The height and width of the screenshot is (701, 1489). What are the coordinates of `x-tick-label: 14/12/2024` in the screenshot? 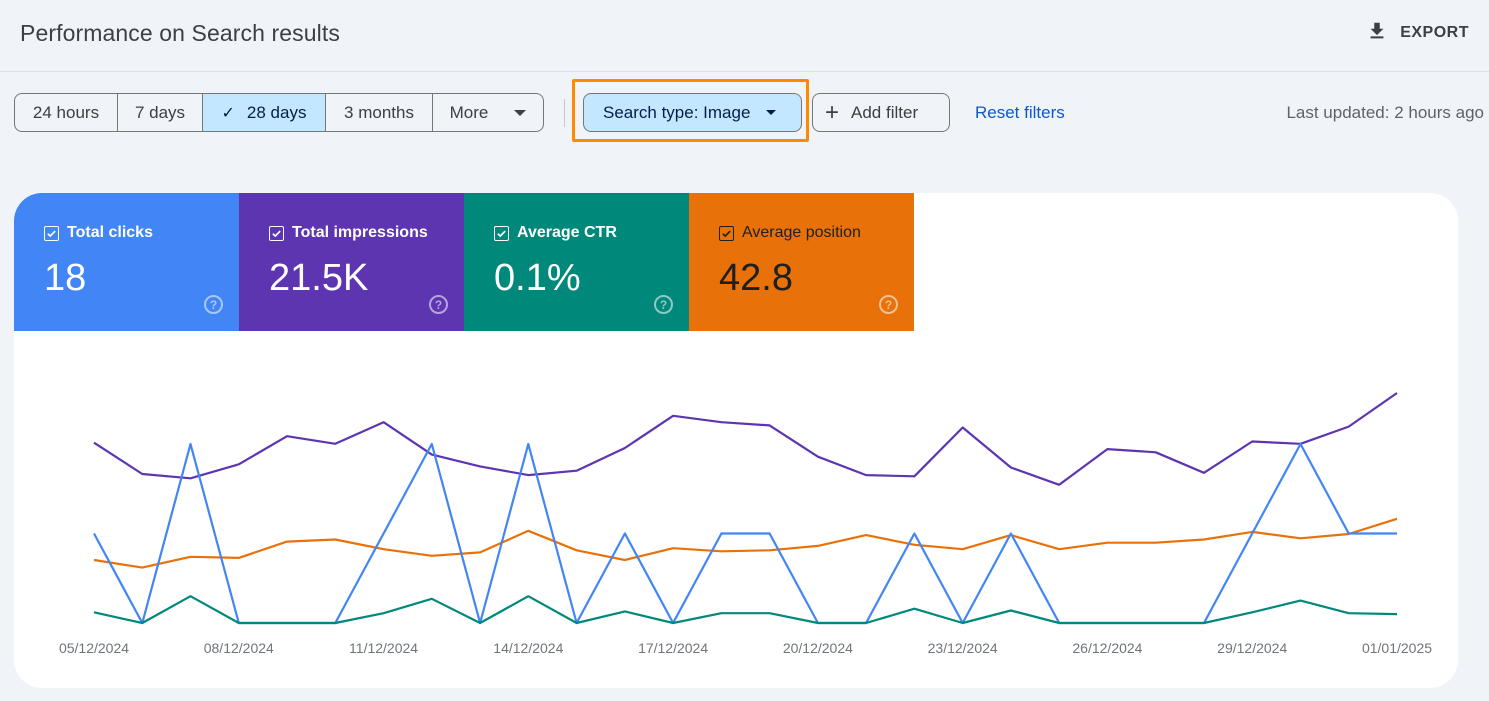 It's located at (528, 648).